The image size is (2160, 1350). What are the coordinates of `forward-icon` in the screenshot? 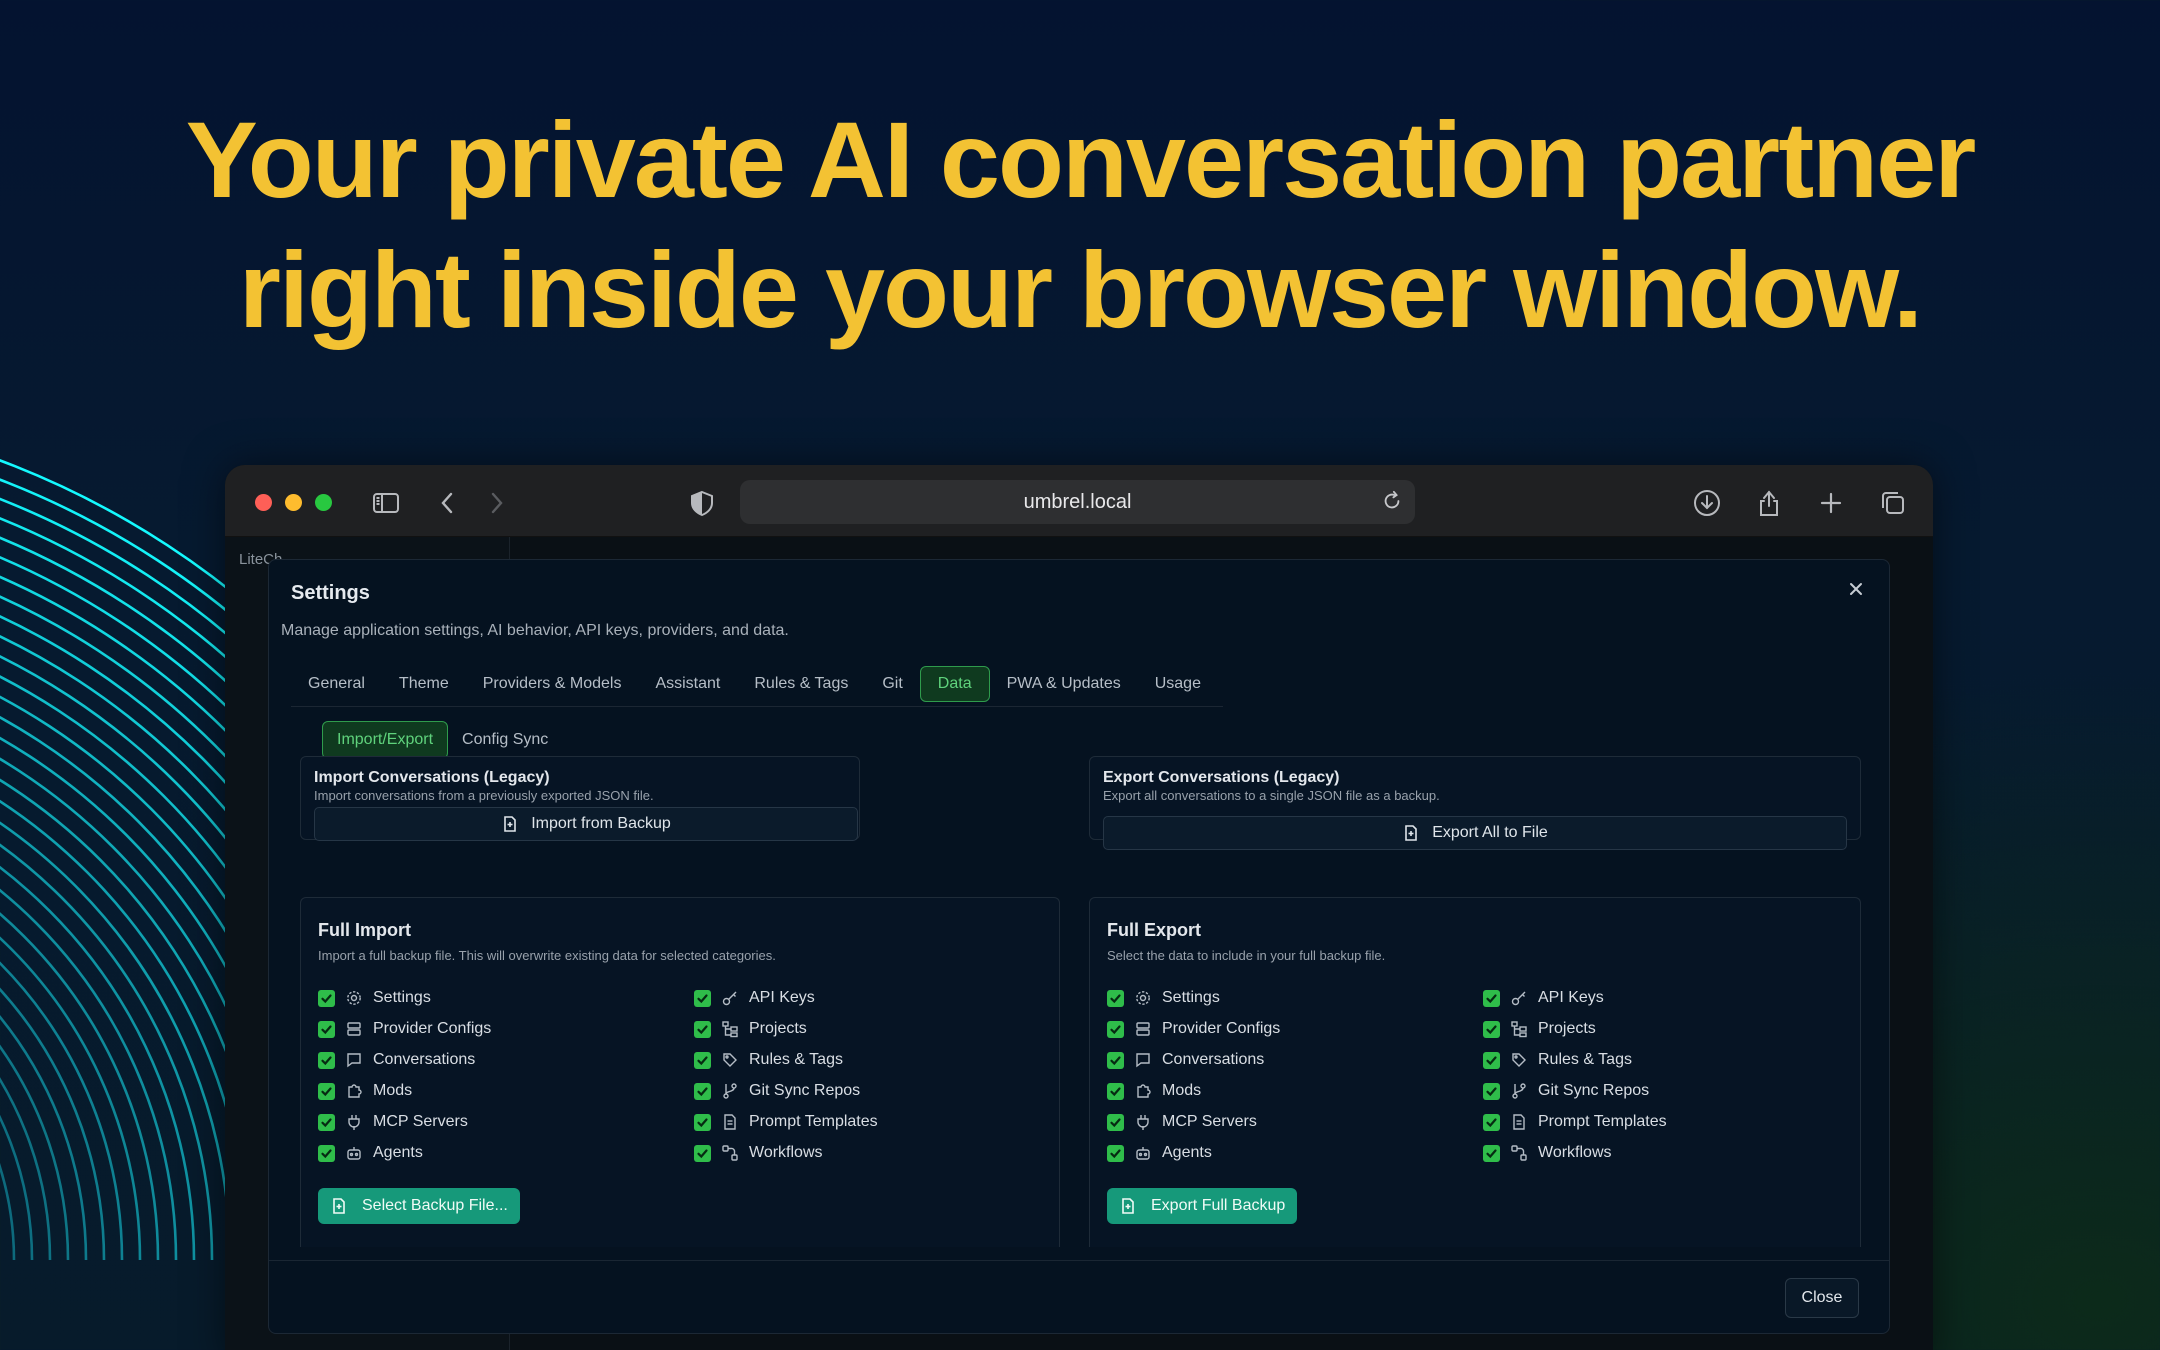 It's located at (496, 503).